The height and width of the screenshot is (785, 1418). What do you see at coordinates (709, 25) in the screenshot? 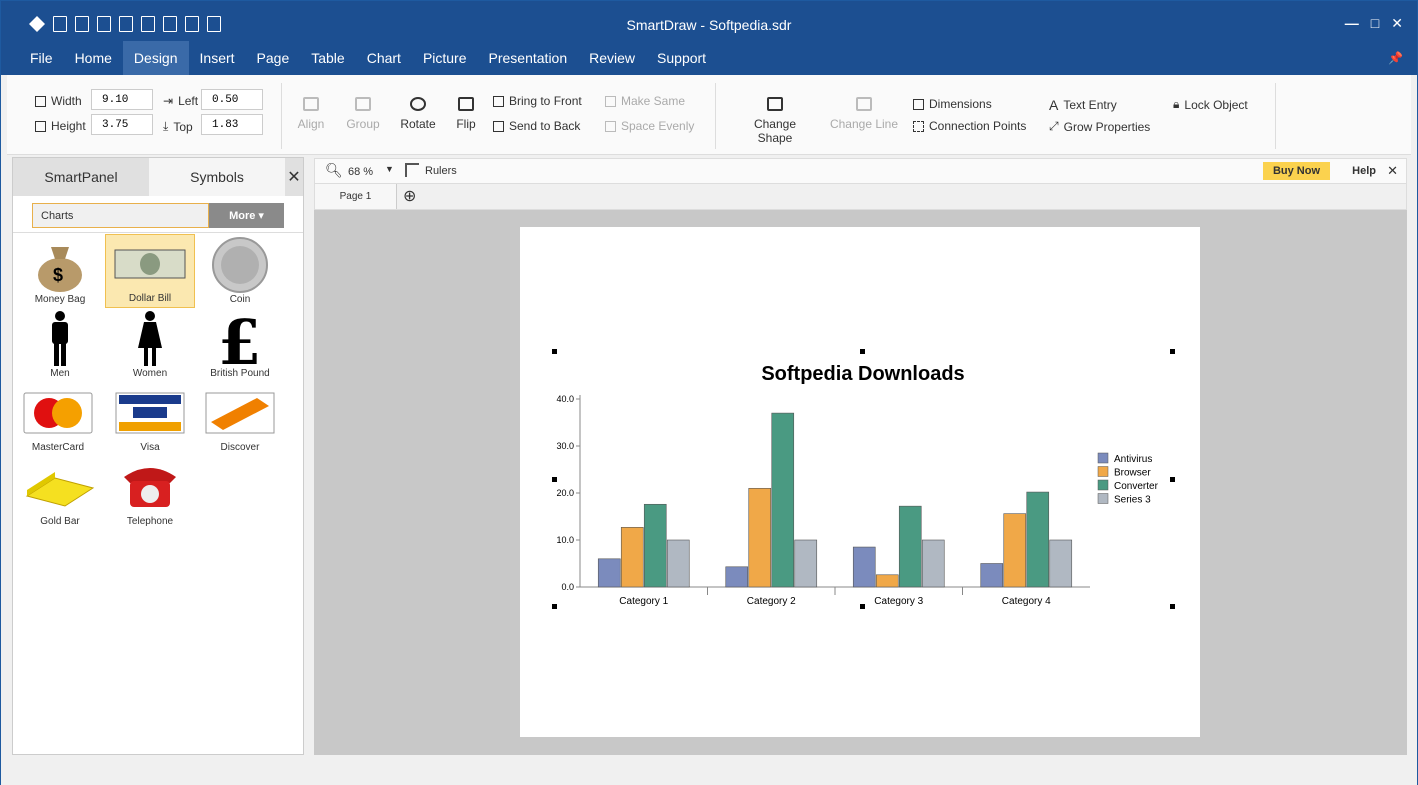
I see `window-title: SmartDraw - Softpedia.sdr` at bounding box center [709, 25].